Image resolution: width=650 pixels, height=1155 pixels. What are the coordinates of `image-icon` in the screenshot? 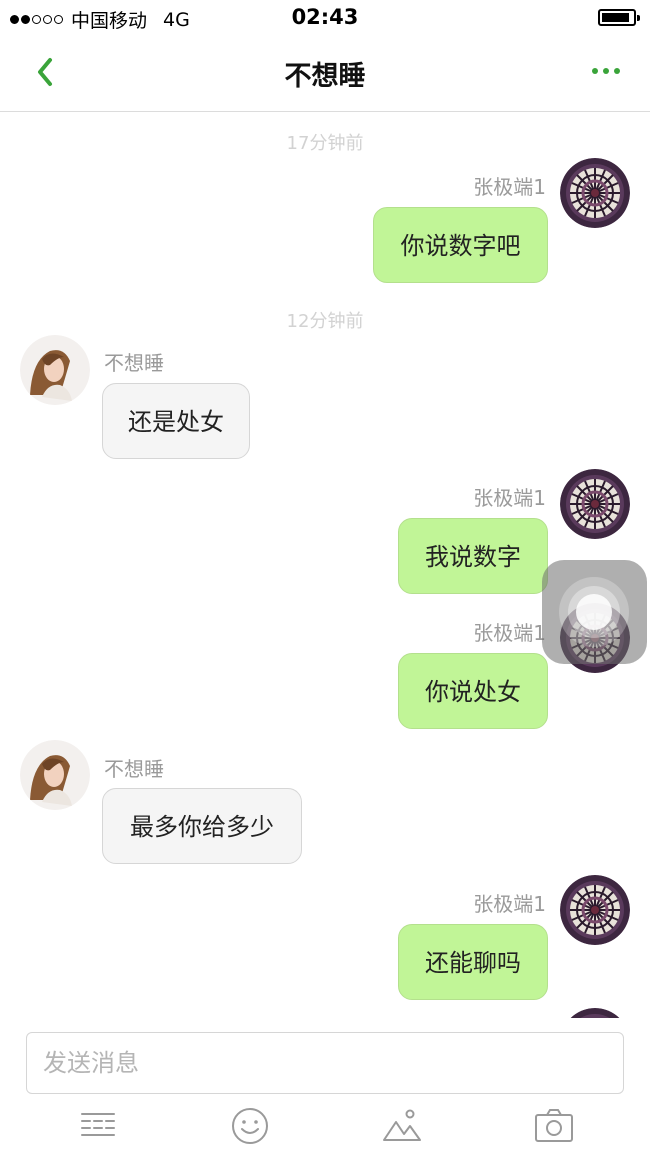 It's located at (402, 1126).